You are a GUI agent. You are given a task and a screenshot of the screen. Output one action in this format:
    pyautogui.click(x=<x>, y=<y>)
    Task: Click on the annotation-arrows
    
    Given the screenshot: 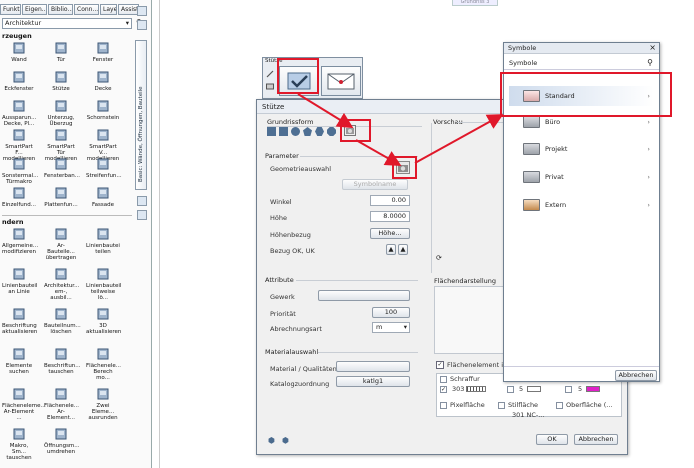 What is the action you would take?
    pyautogui.click(x=400, y=129)
    